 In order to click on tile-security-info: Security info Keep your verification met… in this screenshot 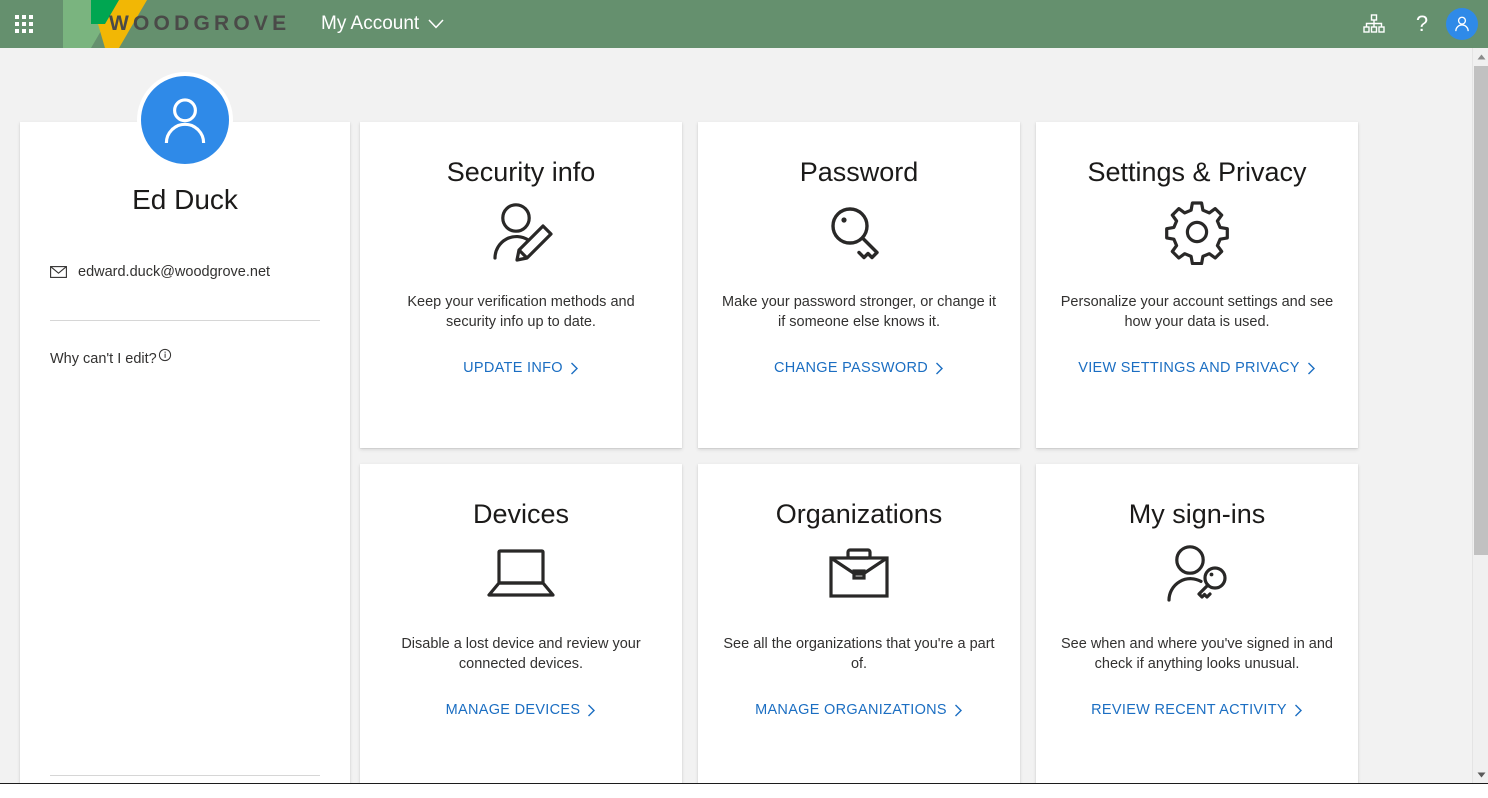, I will do `click(521, 285)`.